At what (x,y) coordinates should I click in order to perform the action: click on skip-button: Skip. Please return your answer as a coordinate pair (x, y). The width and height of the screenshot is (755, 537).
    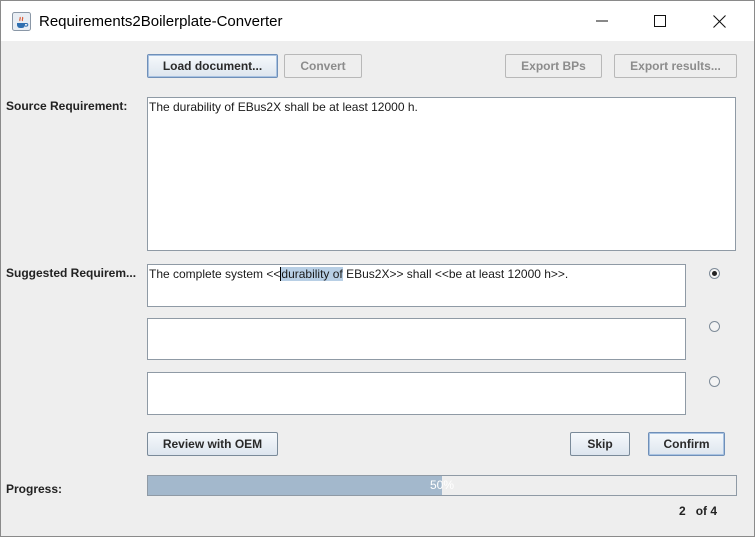
    Looking at the image, I should click on (600, 444).